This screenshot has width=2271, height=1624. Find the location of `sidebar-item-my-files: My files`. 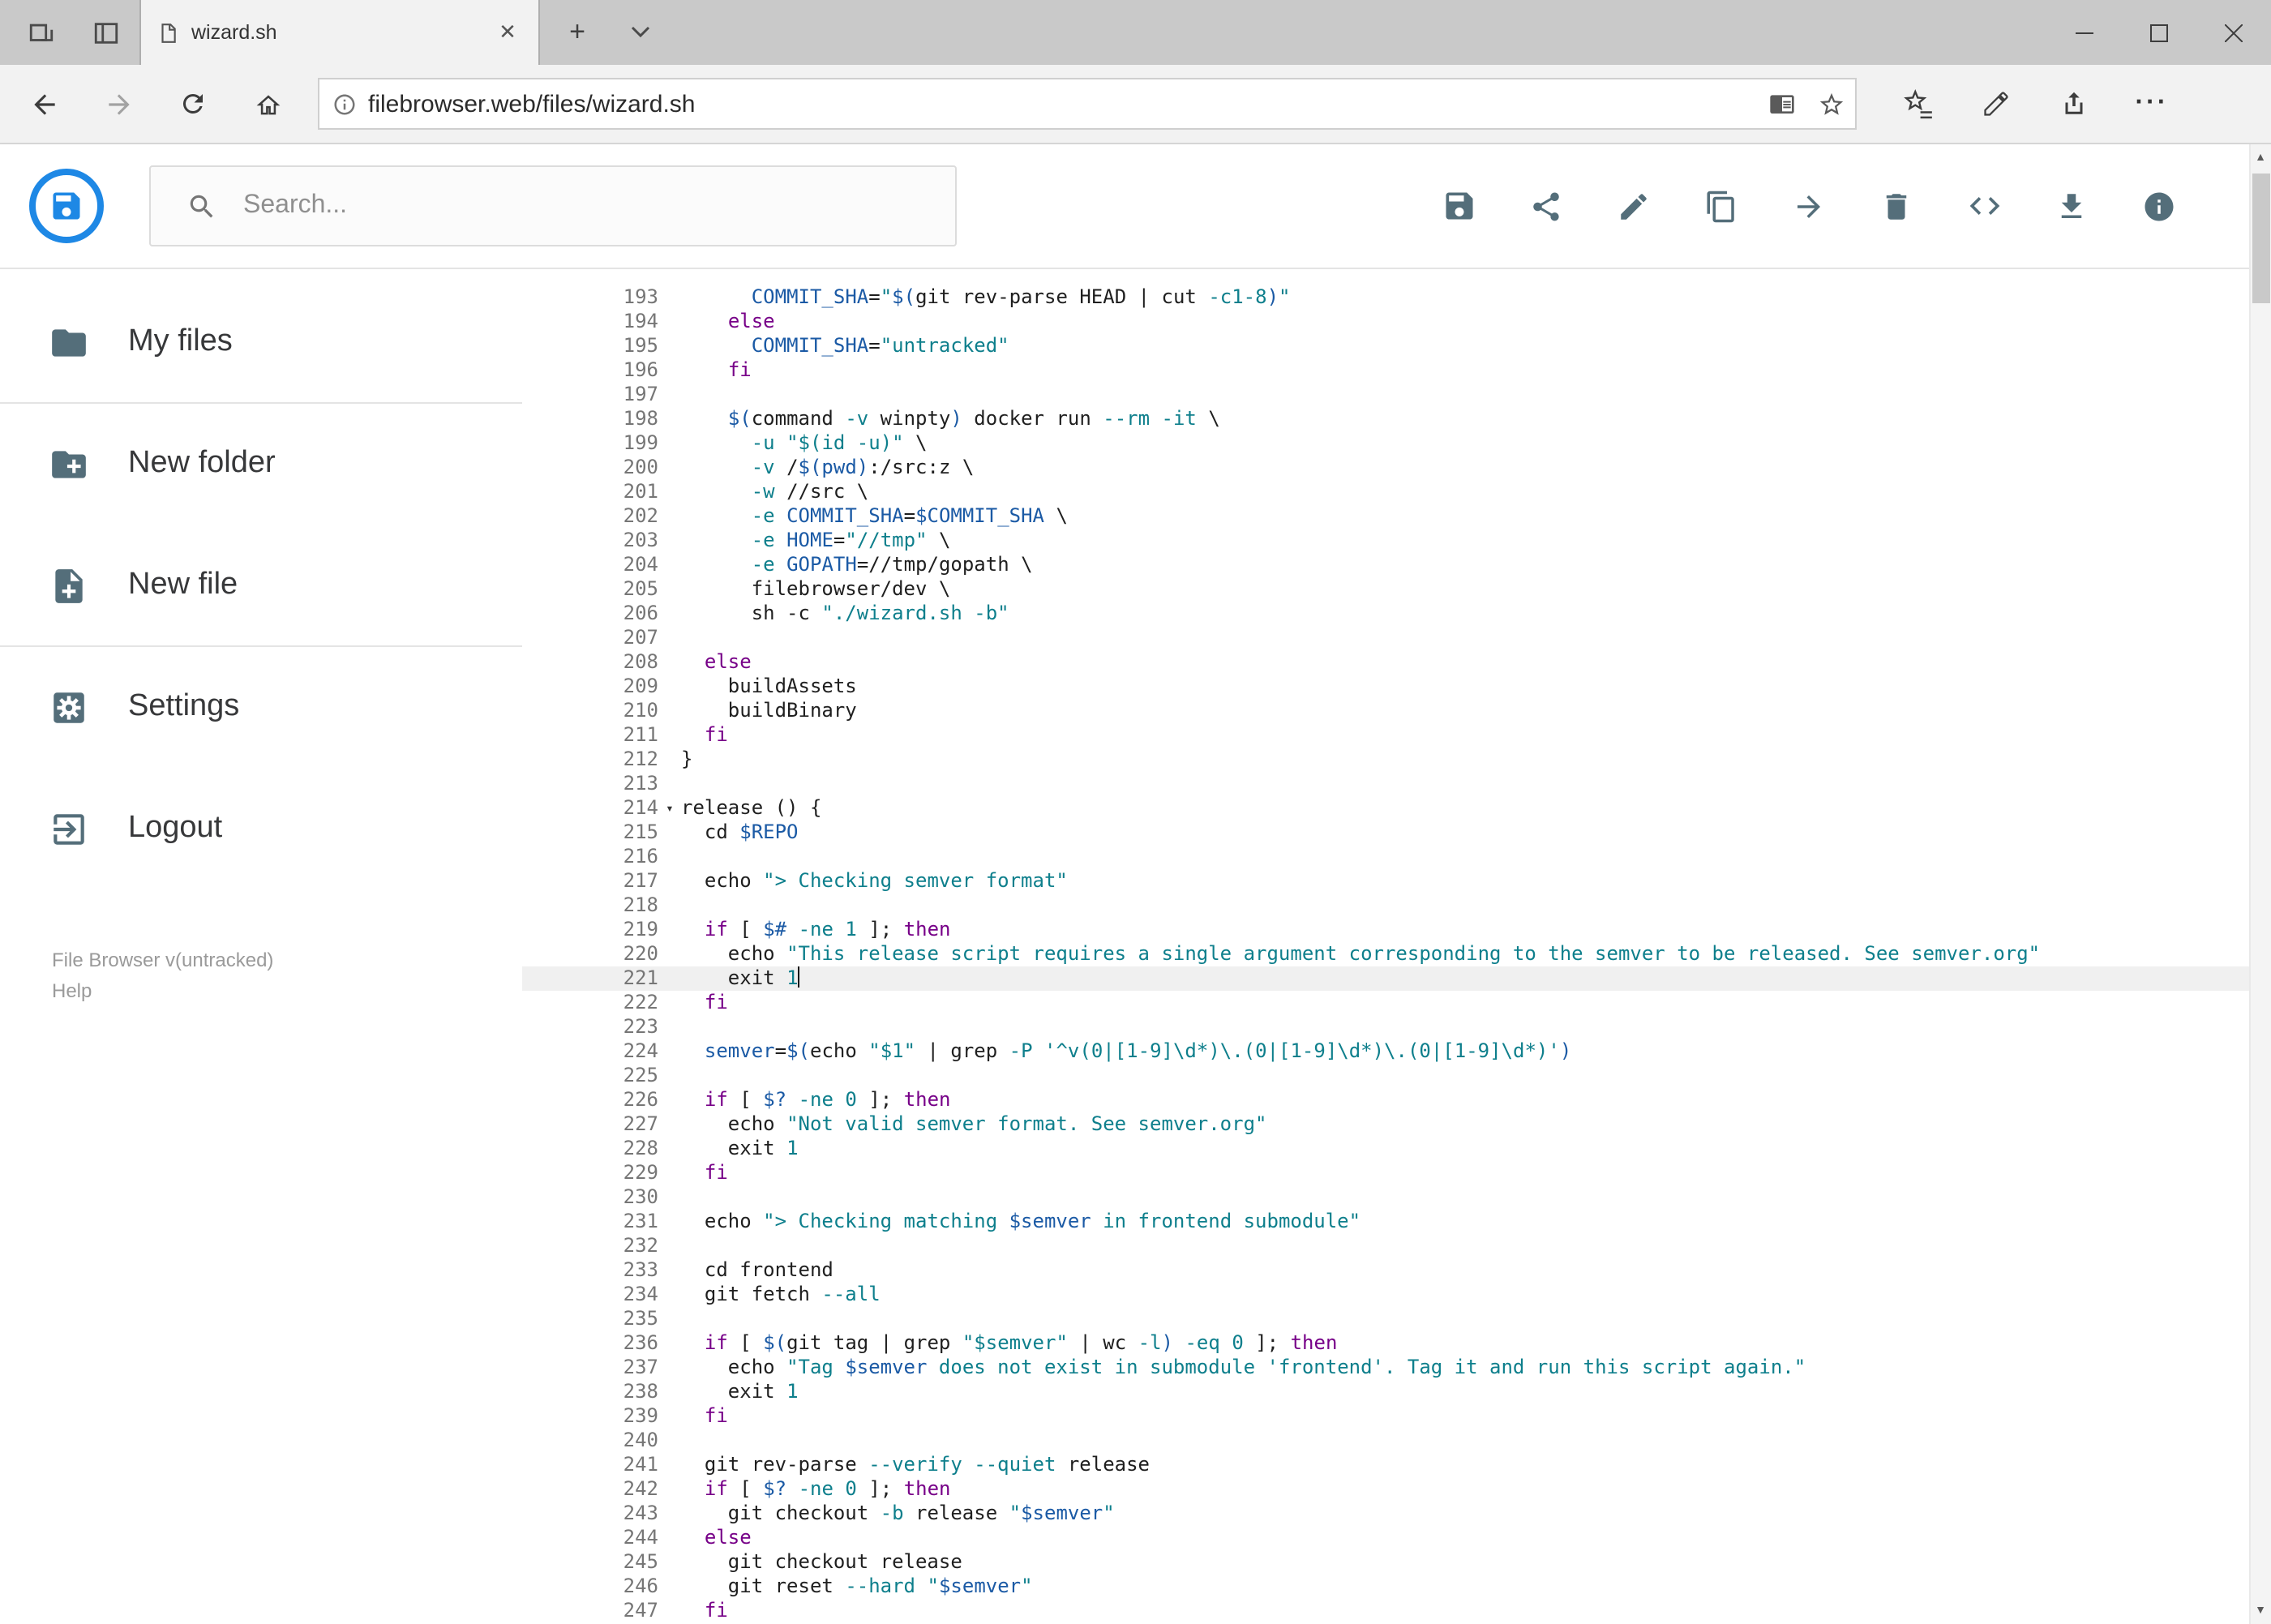

sidebar-item-my-files: My files is located at coordinates (261, 342).